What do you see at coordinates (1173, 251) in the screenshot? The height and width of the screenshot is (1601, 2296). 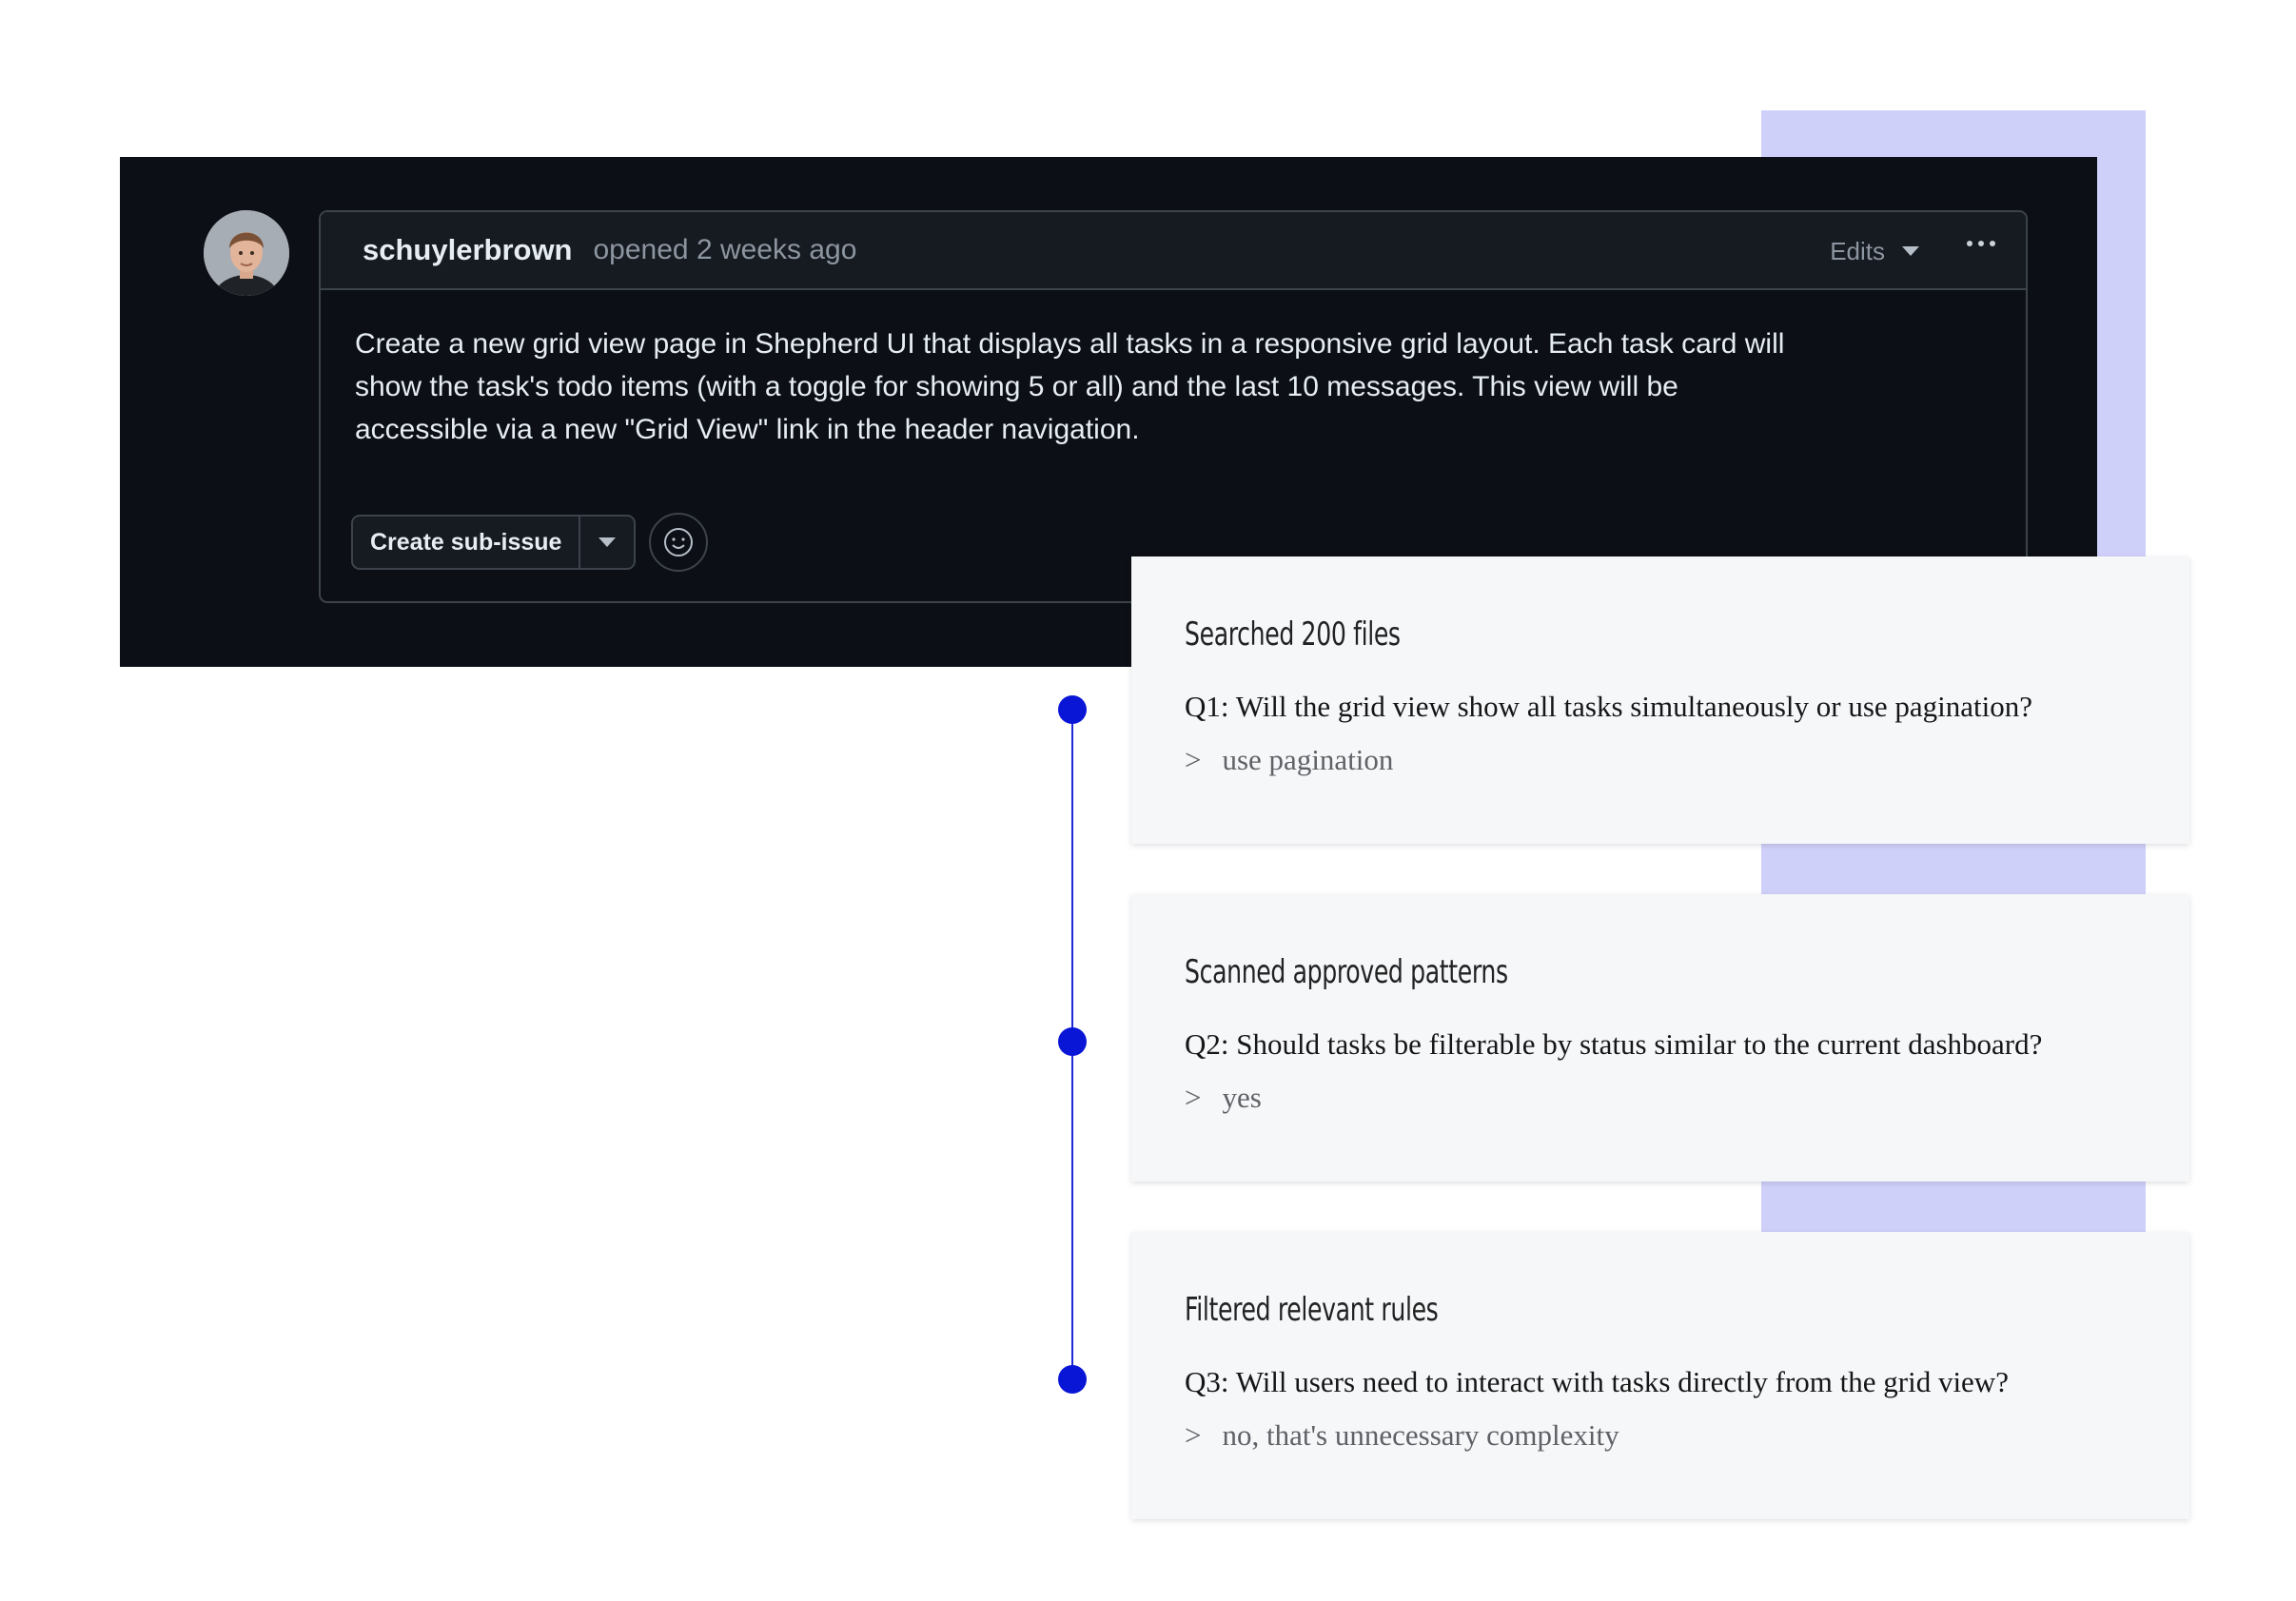 I see `comment-header: schuylerbrown opened 2 weeks ago Edits` at bounding box center [1173, 251].